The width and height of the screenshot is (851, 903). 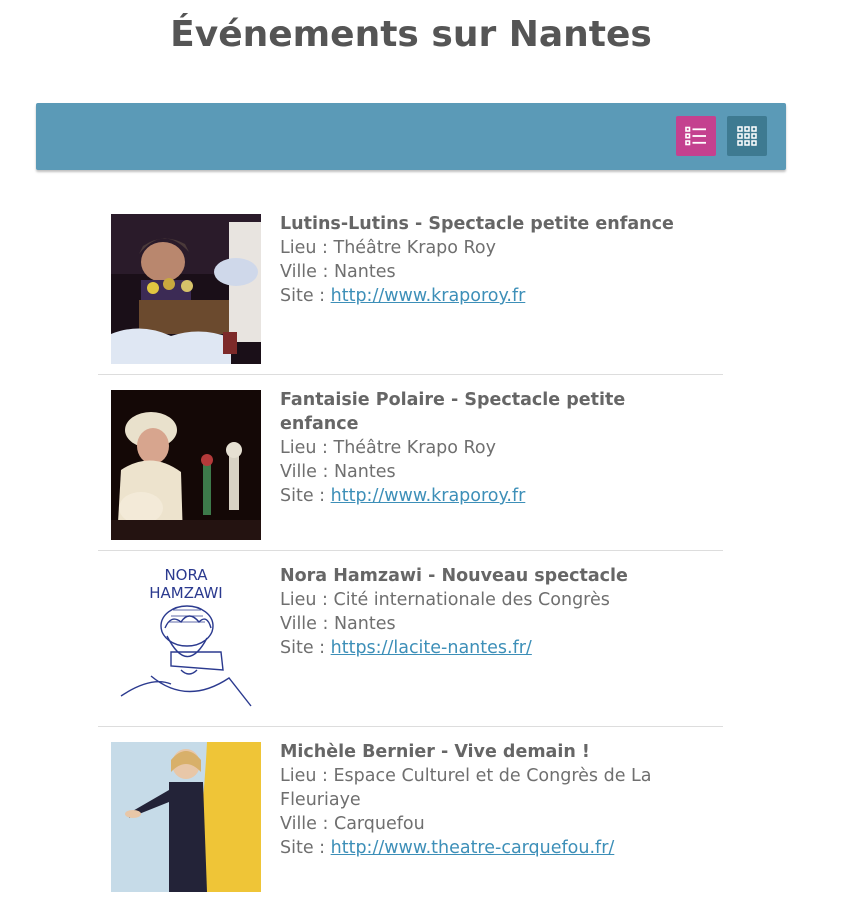 I want to click on list-view-button, so click(x=696, y=136).